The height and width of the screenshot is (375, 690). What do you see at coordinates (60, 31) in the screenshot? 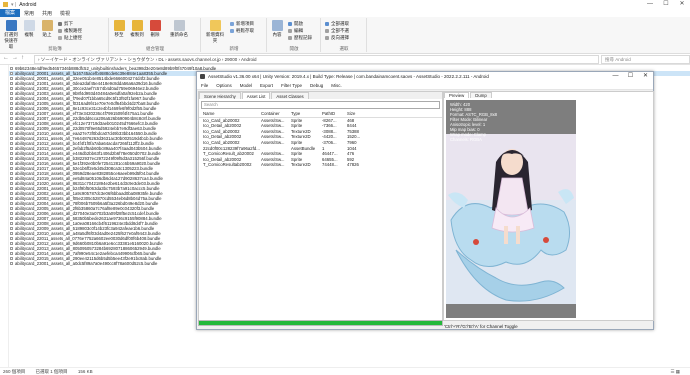
I see `copy-path-icon` at bounding box center [60, 31].